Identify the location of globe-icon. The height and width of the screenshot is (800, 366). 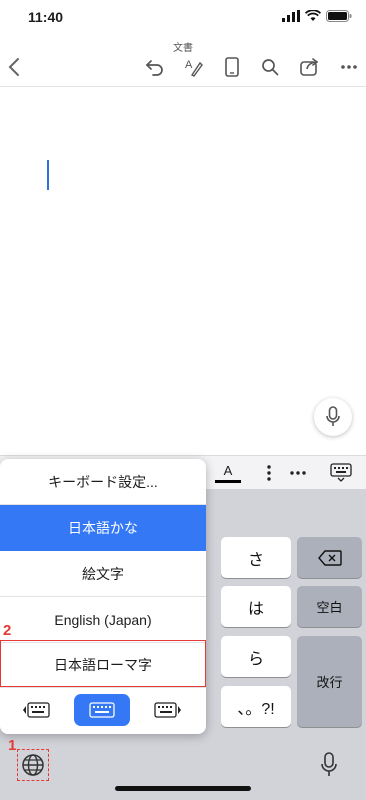
(33, 765).